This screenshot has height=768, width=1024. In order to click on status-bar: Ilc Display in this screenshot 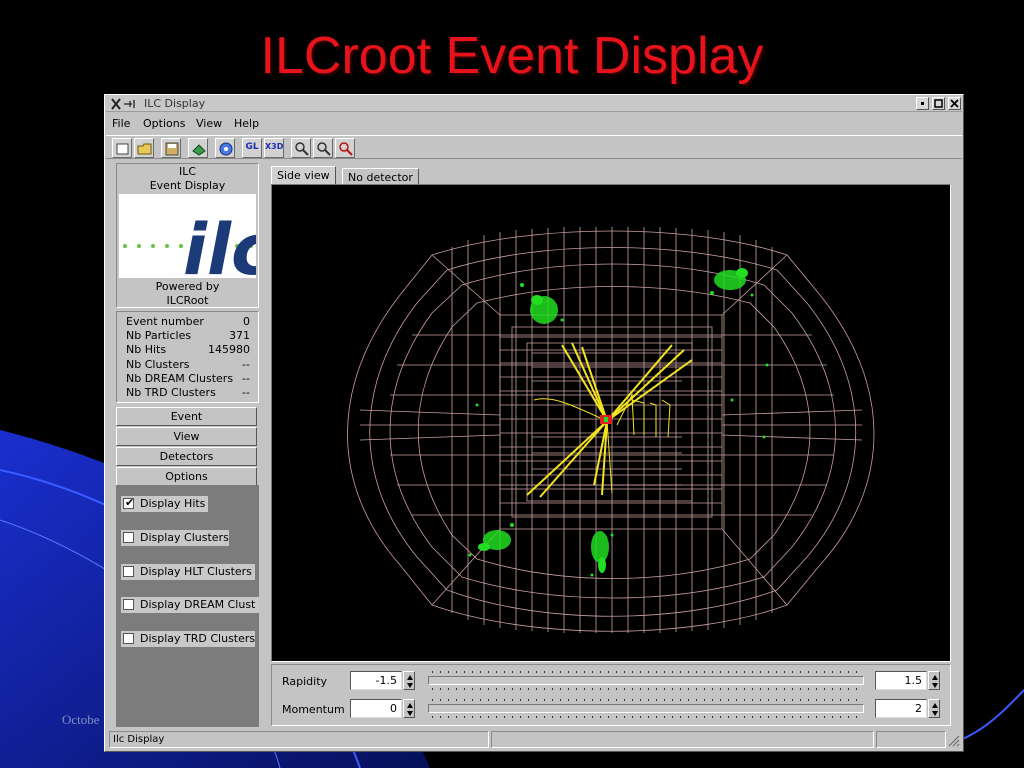, I will do `click(534, 740)`.